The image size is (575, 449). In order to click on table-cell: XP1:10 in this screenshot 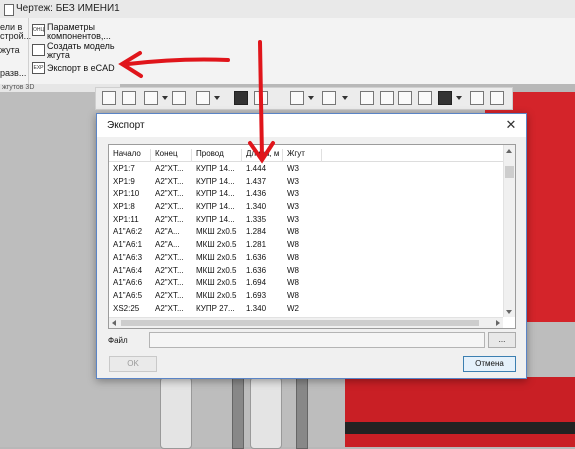, I will do `click(126, 194)`.